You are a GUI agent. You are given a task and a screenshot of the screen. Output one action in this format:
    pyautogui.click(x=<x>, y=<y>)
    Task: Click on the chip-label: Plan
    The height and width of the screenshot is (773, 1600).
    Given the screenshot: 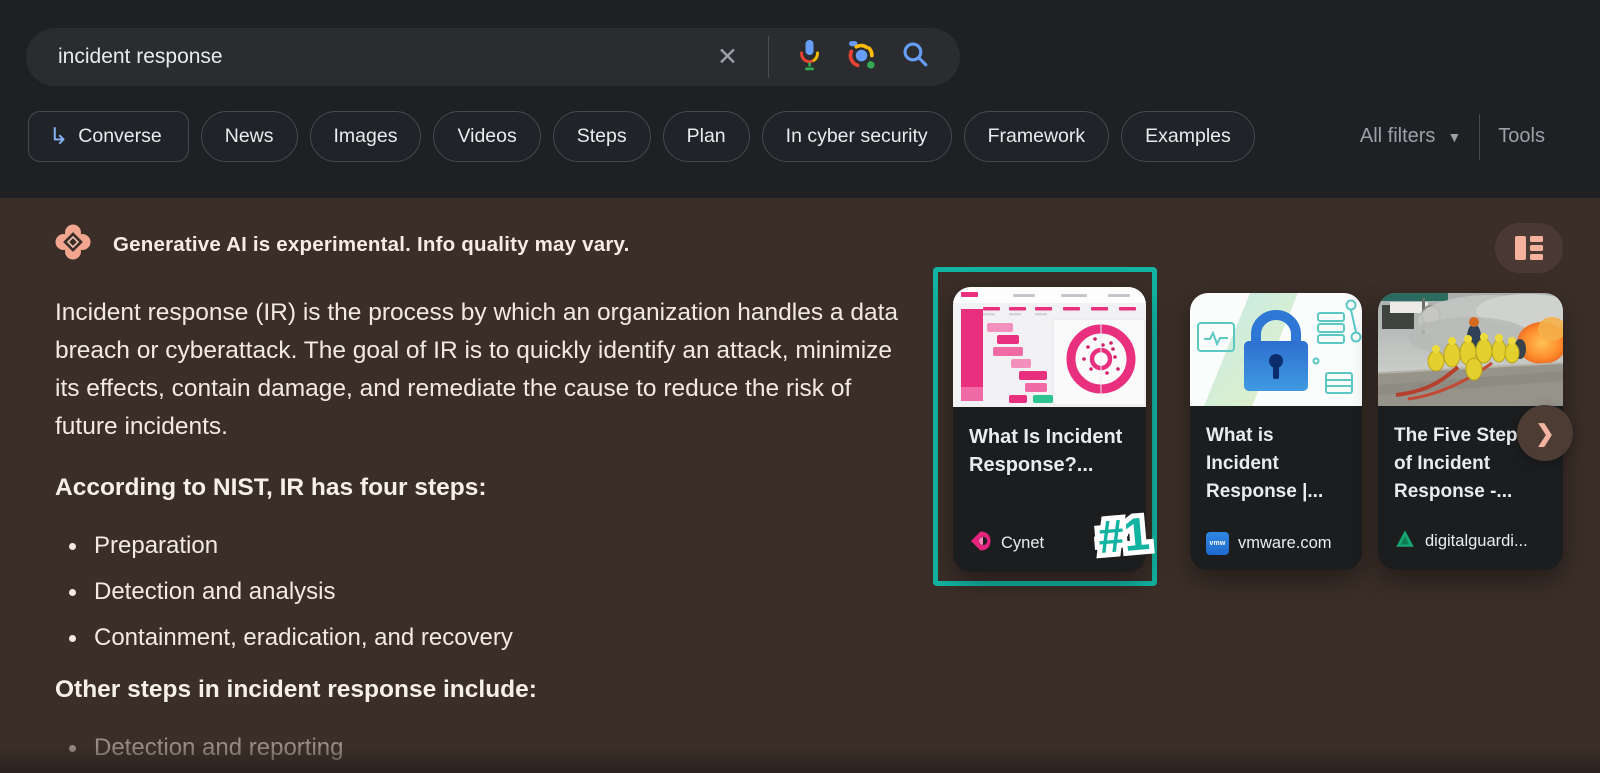 What is the action you would take?
    pyautogui.click(x=706, y=136)
    